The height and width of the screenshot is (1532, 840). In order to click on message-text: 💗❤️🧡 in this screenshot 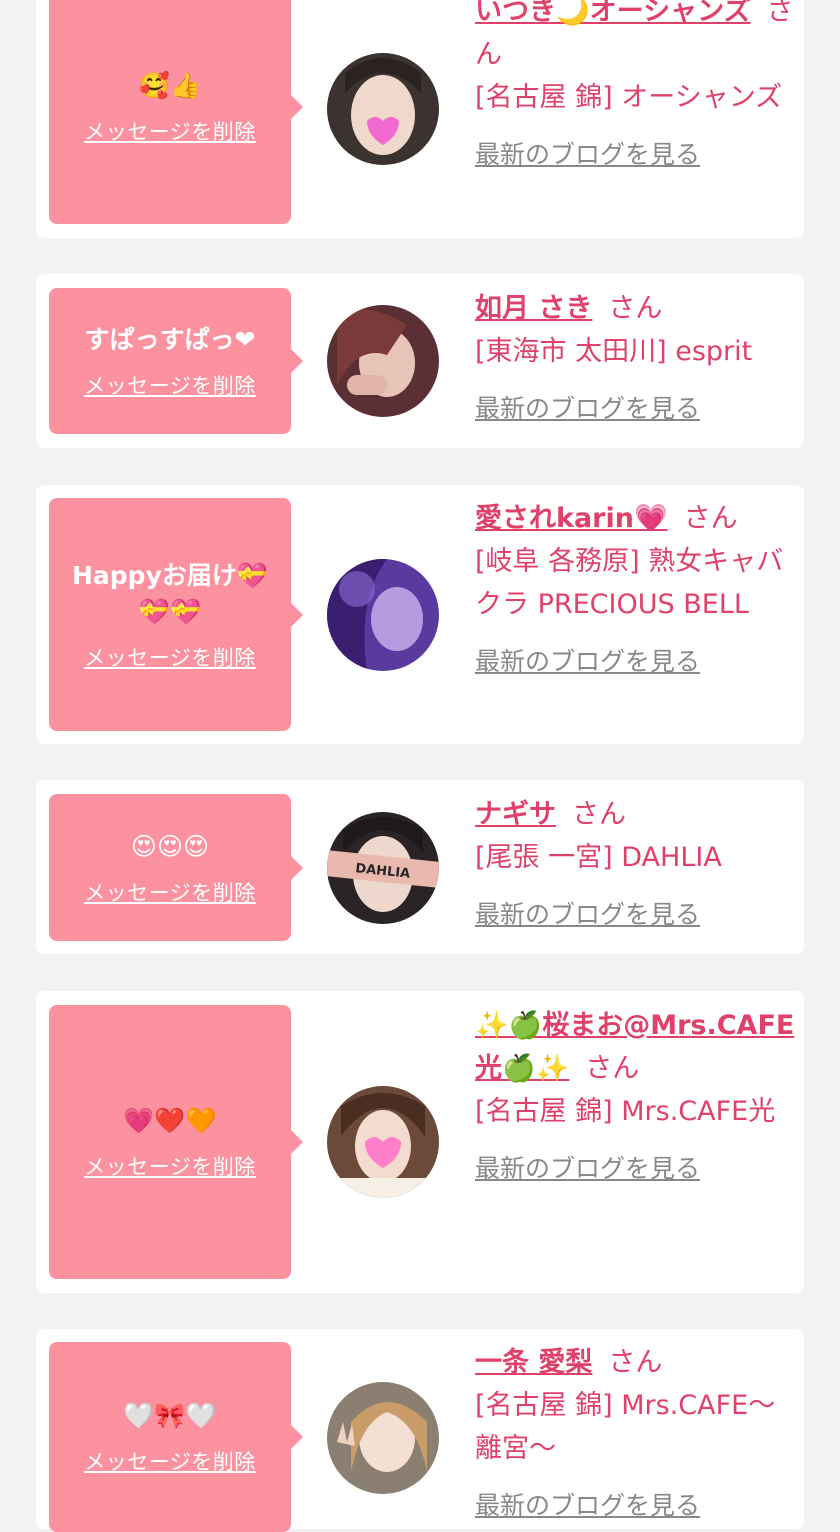, I will do `click(170, 1120)`.